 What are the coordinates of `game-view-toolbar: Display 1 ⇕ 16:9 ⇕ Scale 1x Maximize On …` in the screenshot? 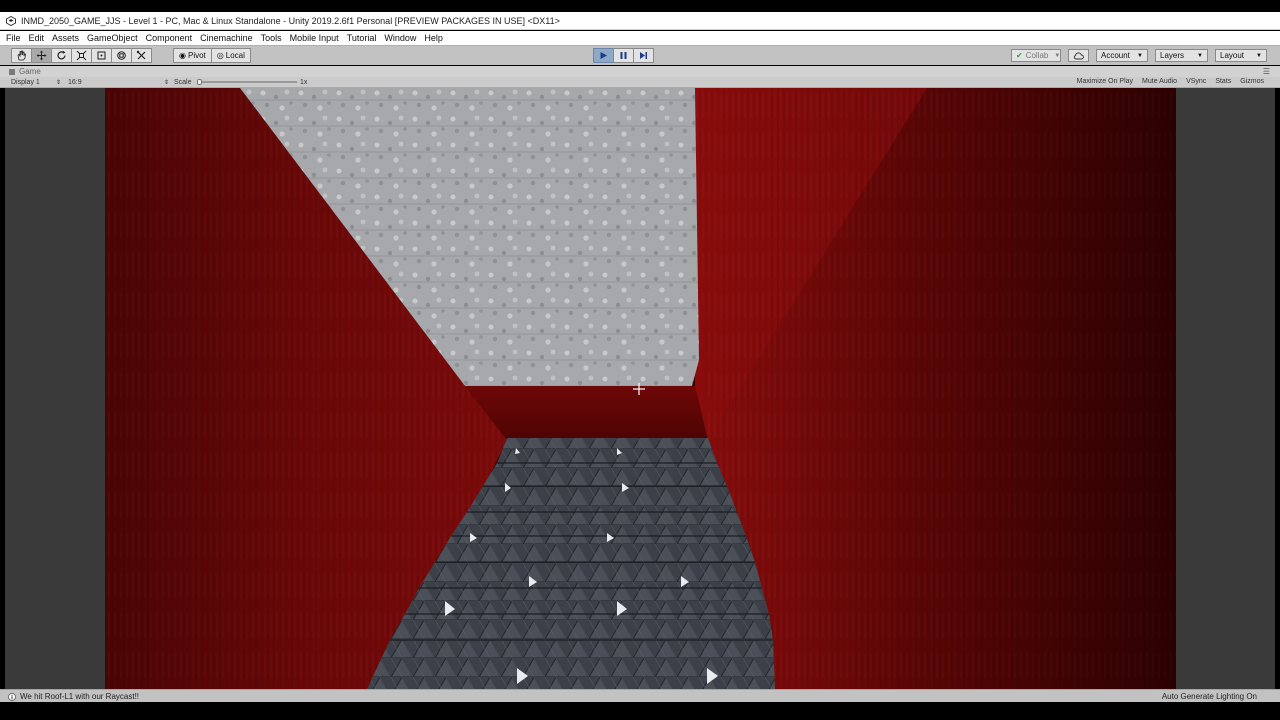 It's located at (640, 82).